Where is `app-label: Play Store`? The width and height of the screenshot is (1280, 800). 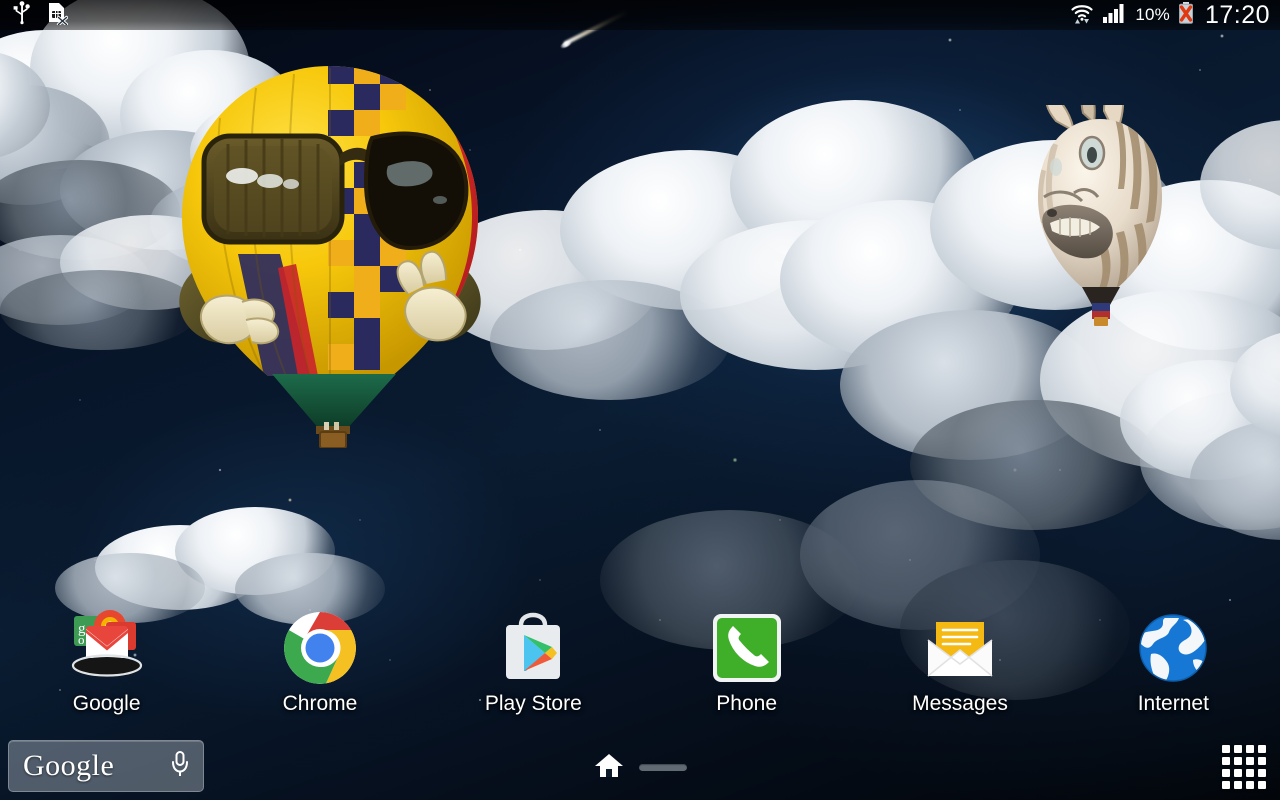
app-label: Play Store is located at coordinates (533, 703).